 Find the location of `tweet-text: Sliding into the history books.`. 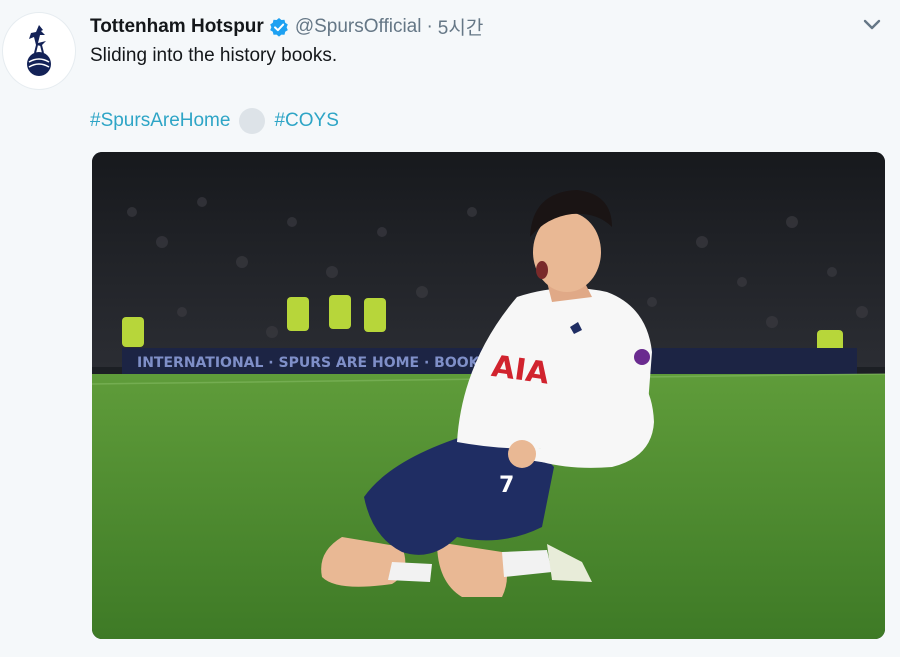

tweet-text: Sliding into the history books. is located at coordinates (214, 55).